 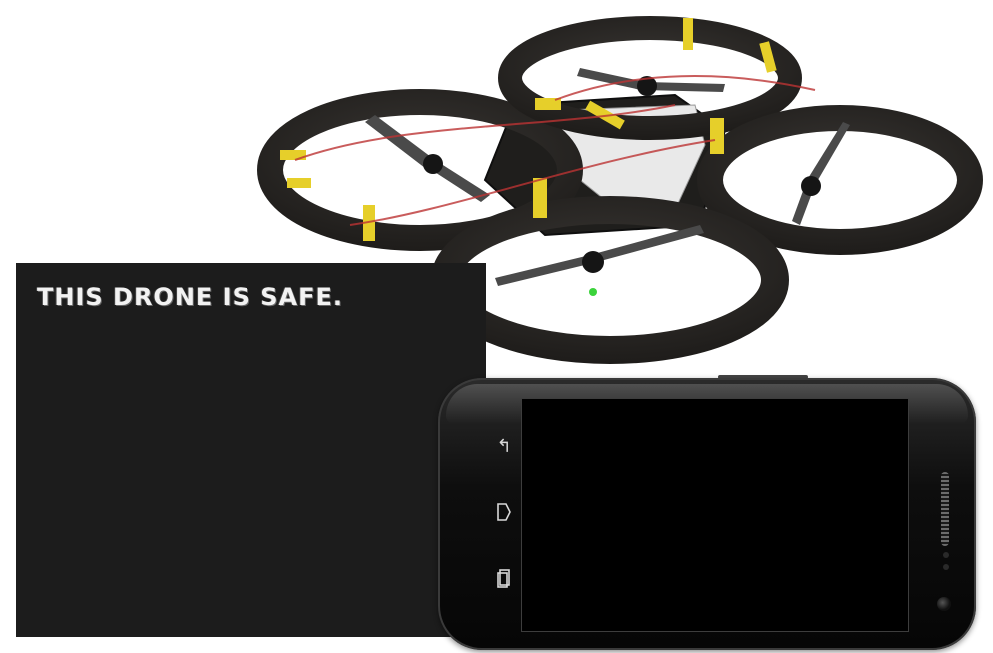 What do you see at coordinates (944, 604) in the screenshot?
I see `front-camera` at bounding box center [944, 604].